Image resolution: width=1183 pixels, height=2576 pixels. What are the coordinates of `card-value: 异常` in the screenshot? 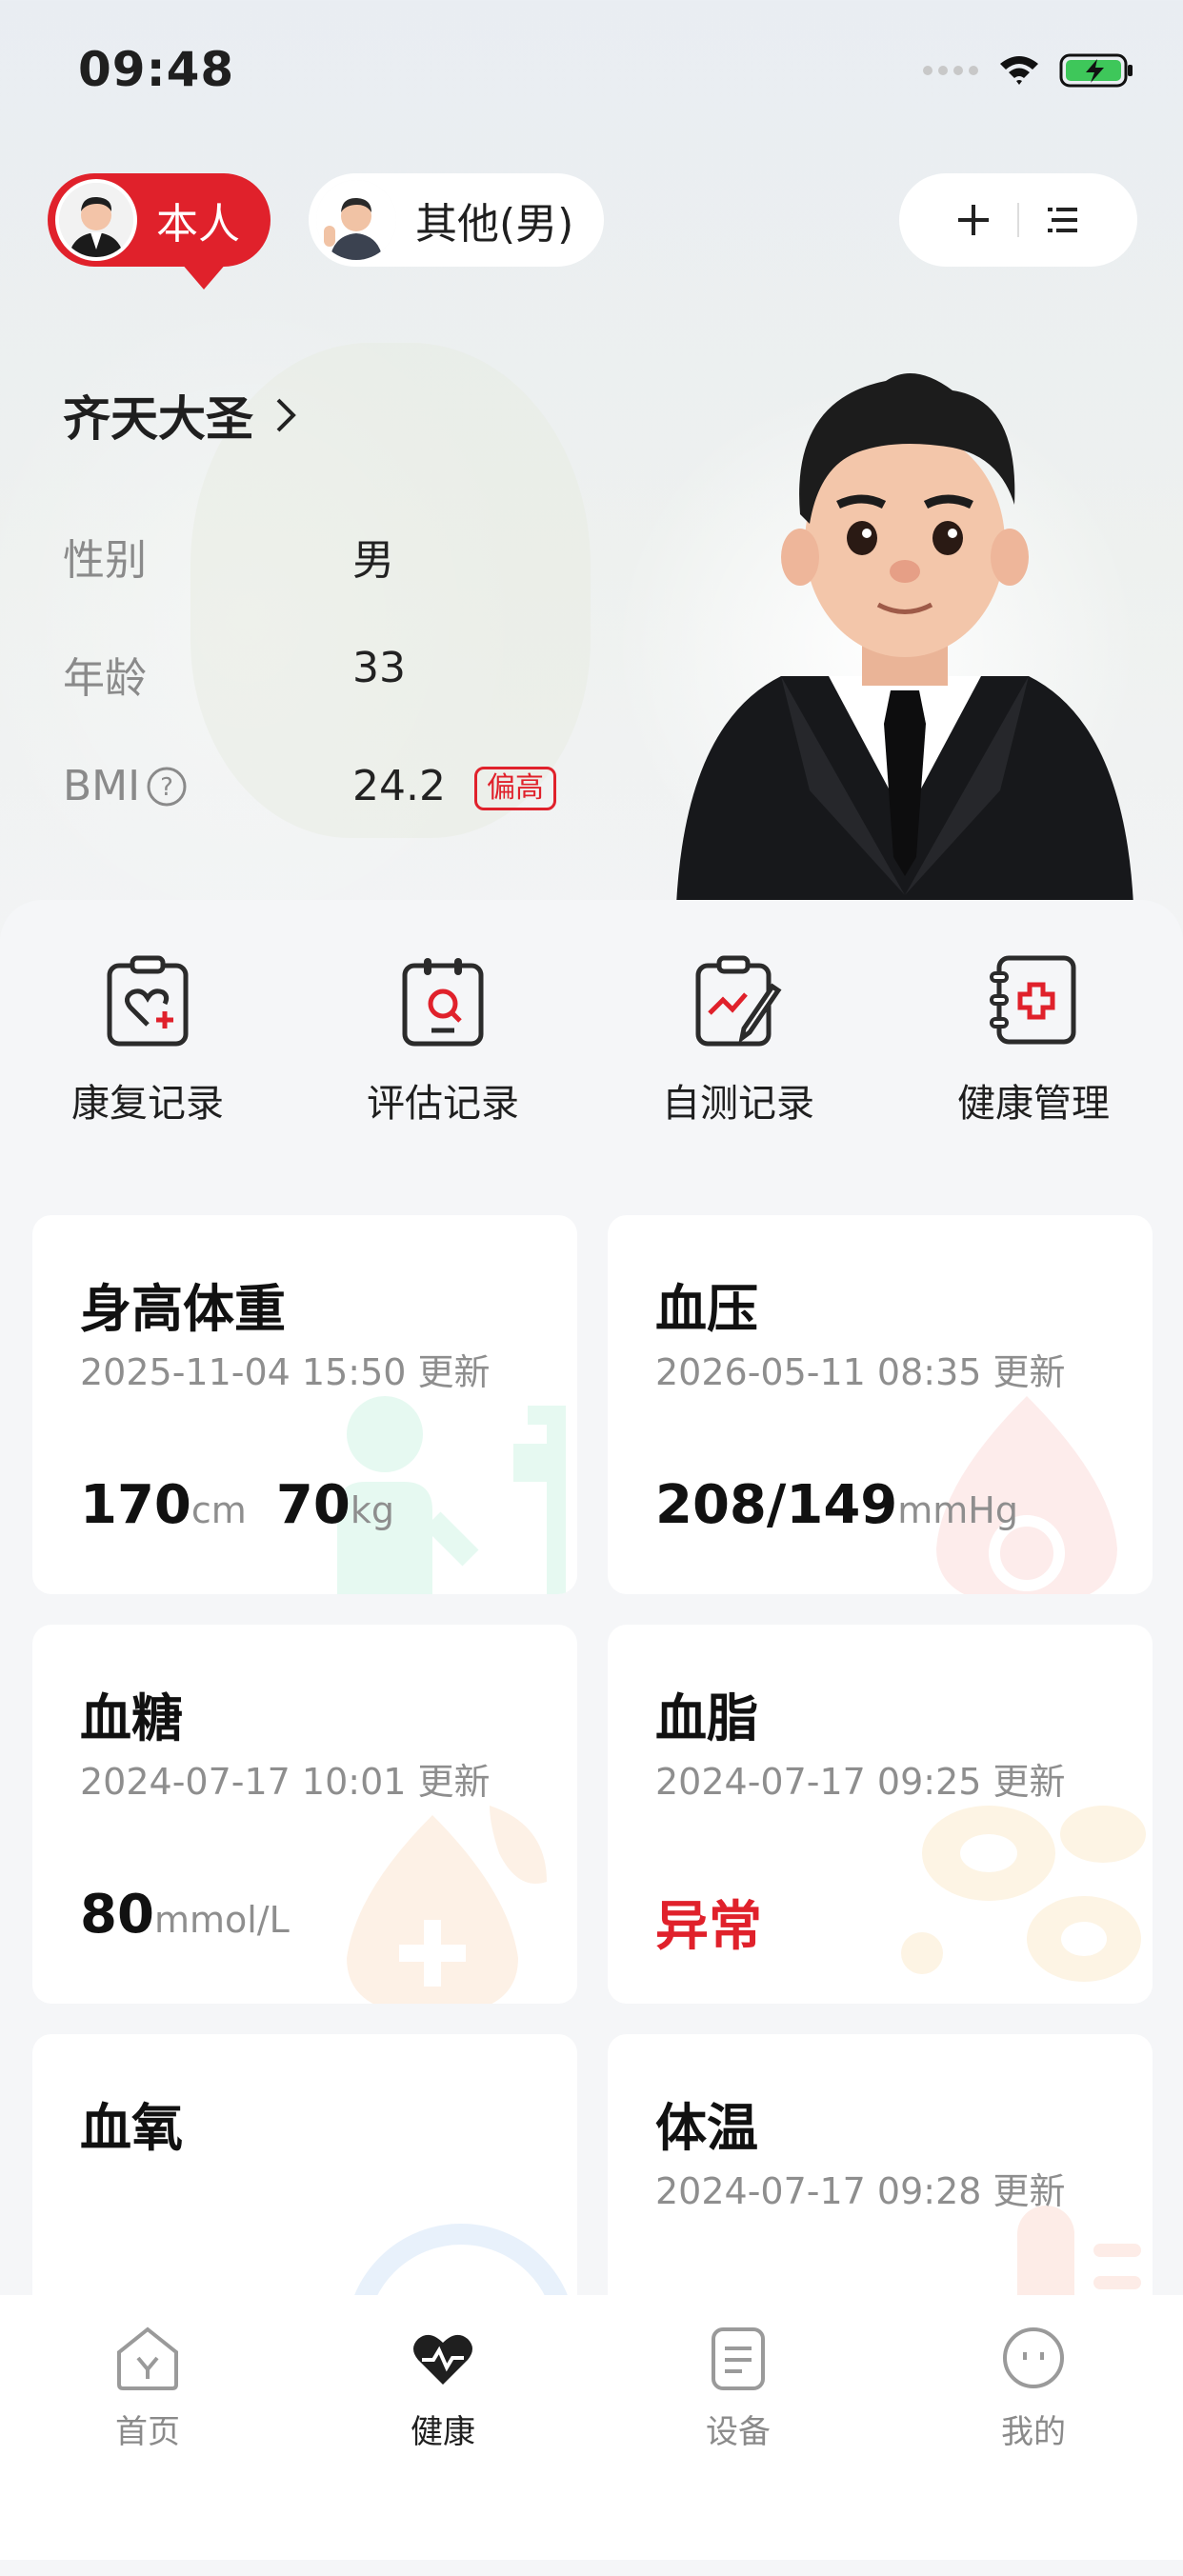 It's located at (709, 1922).